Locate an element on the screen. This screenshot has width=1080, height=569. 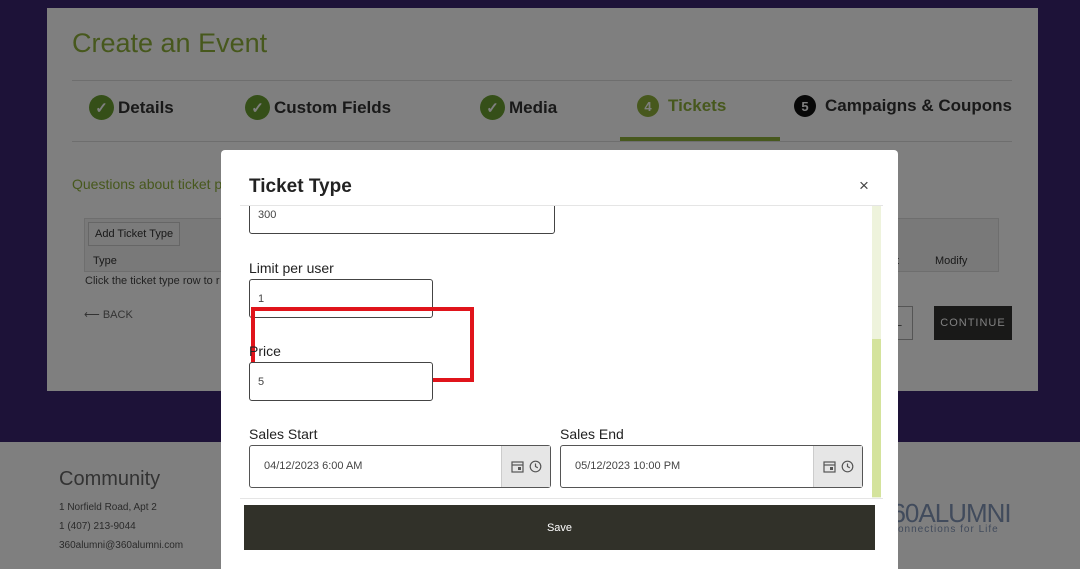
sales-end-label: Sales End is located at coordinates (592, 434).